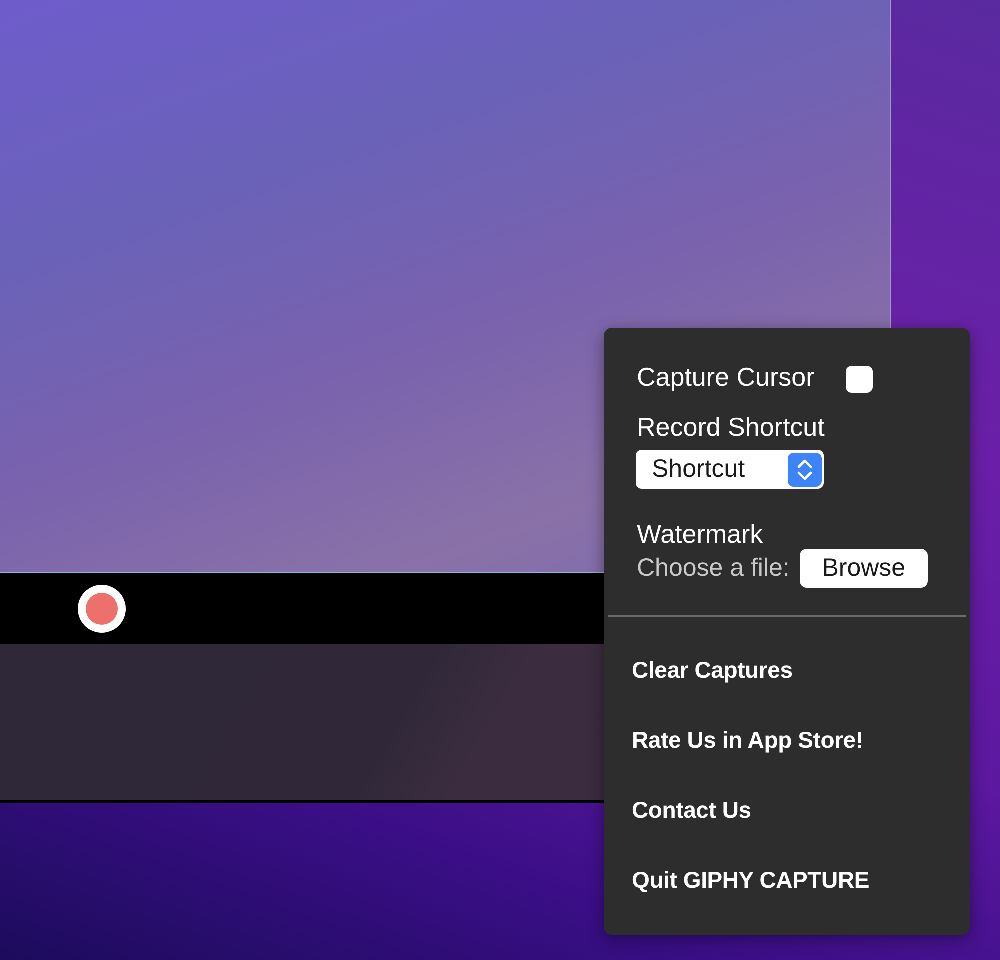 The width and height of the screenshot is (1000, 960). I want to click on choose-file-label: Choose a file:, so click(713, 568).